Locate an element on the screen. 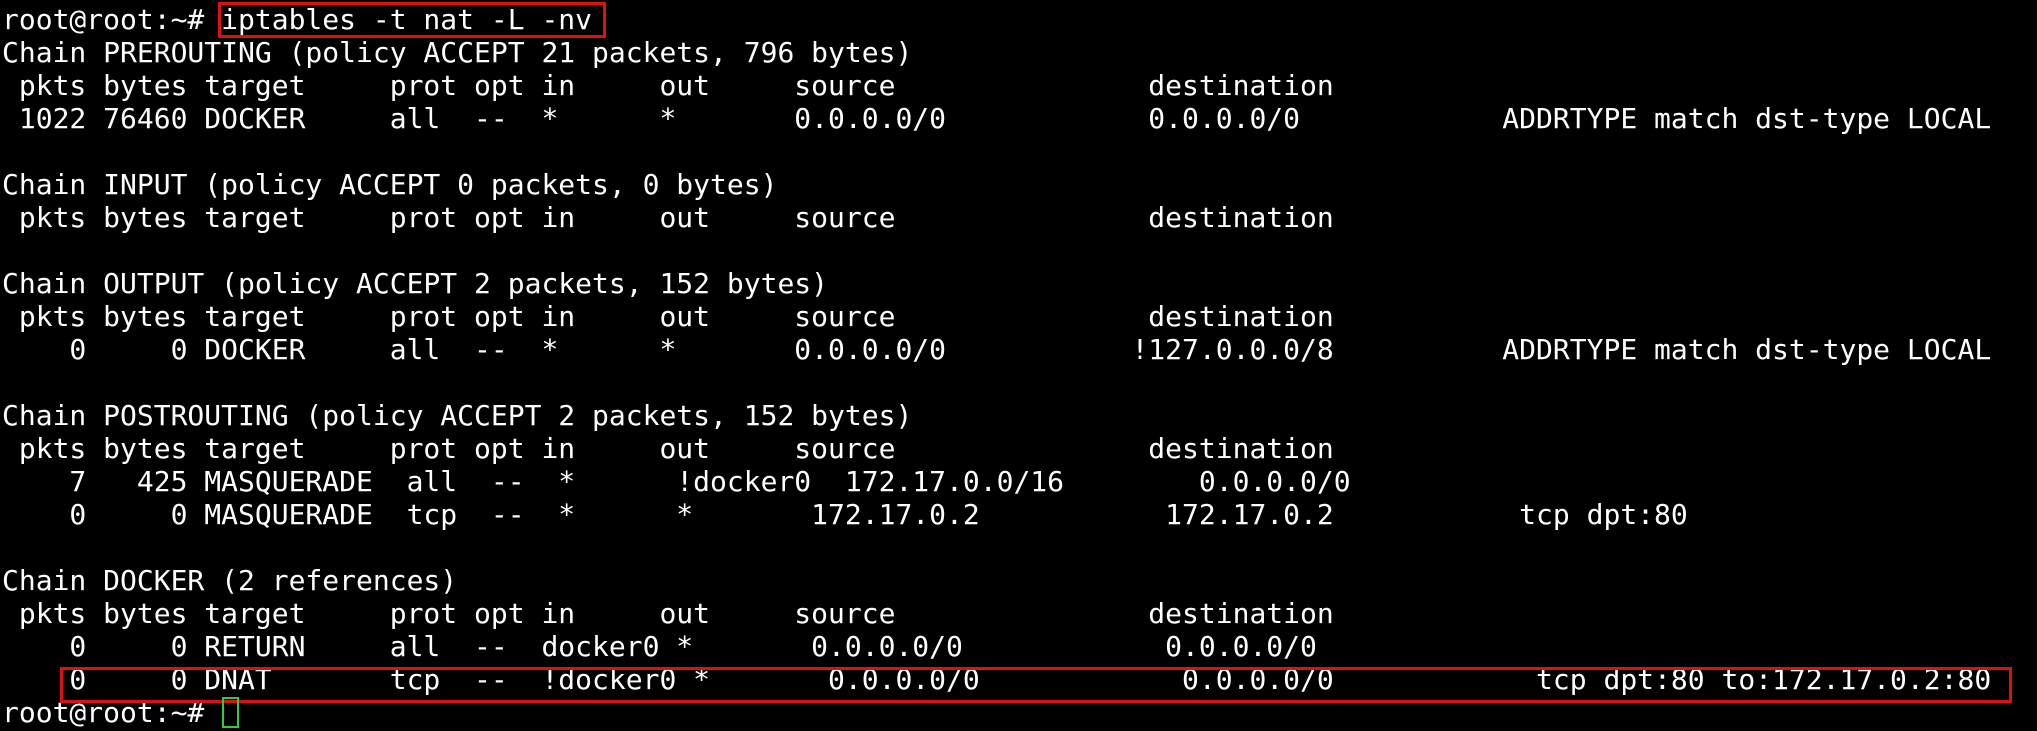 The height and width of the screenshot is (731, 2037). terminal-line: Chain DOCKER (2 references) is located at coordinates (230, 580).